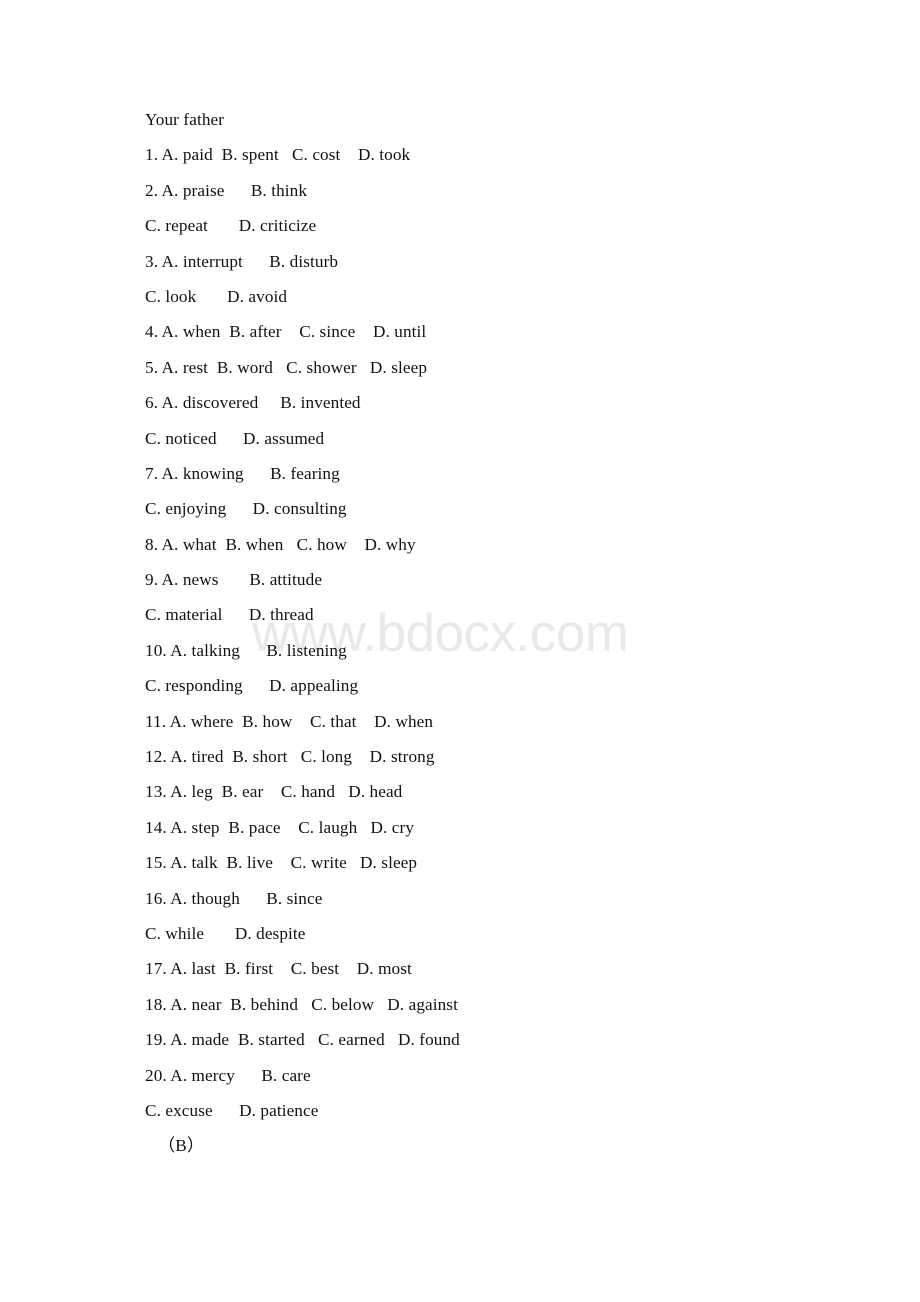 The width and height of the screenshot is (920, 1302). Describe the element at coordinates (228, 1075) in the screenshot. I see `line-q20-ab: 20. A. mercy B. care` at that location.